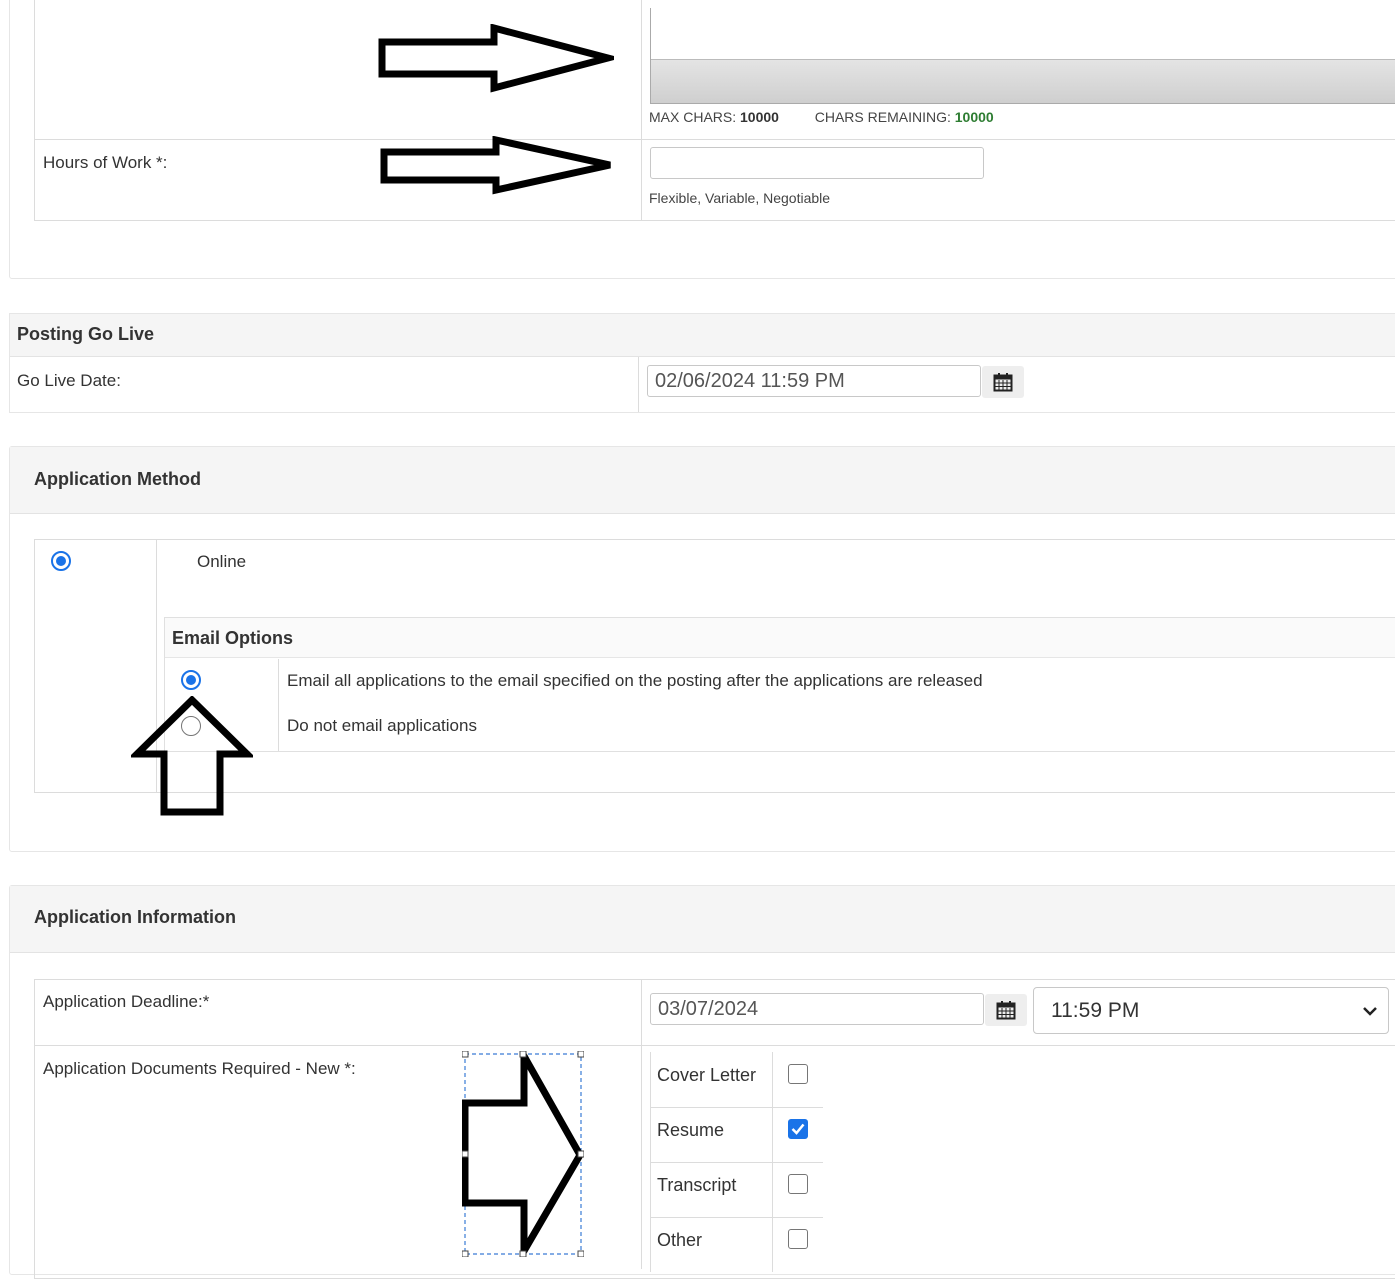 The image size is (1395, 1279). What do you see at coordinates (798, 1184) in the screenshot?
I see `document-transcript-checkbox` at bounding box center [798, 1184].